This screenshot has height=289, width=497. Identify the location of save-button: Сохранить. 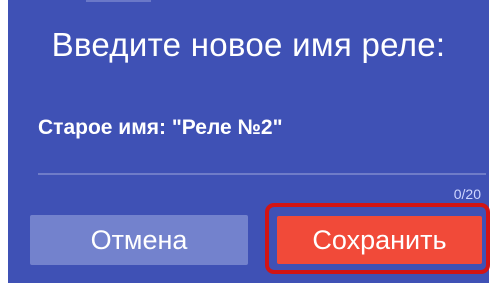
(379, 240).